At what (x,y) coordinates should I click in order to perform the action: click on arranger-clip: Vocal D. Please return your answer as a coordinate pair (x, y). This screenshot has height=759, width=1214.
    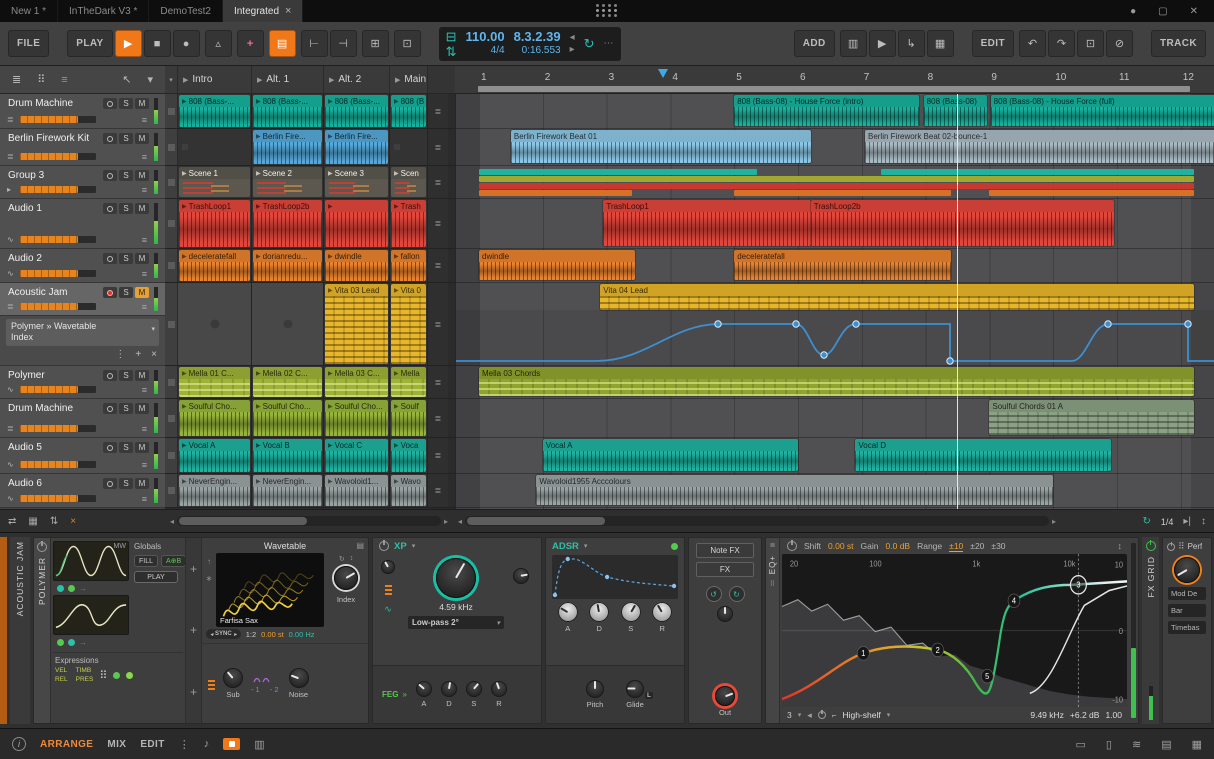
    Looking at the image, I should click on (983, 455).